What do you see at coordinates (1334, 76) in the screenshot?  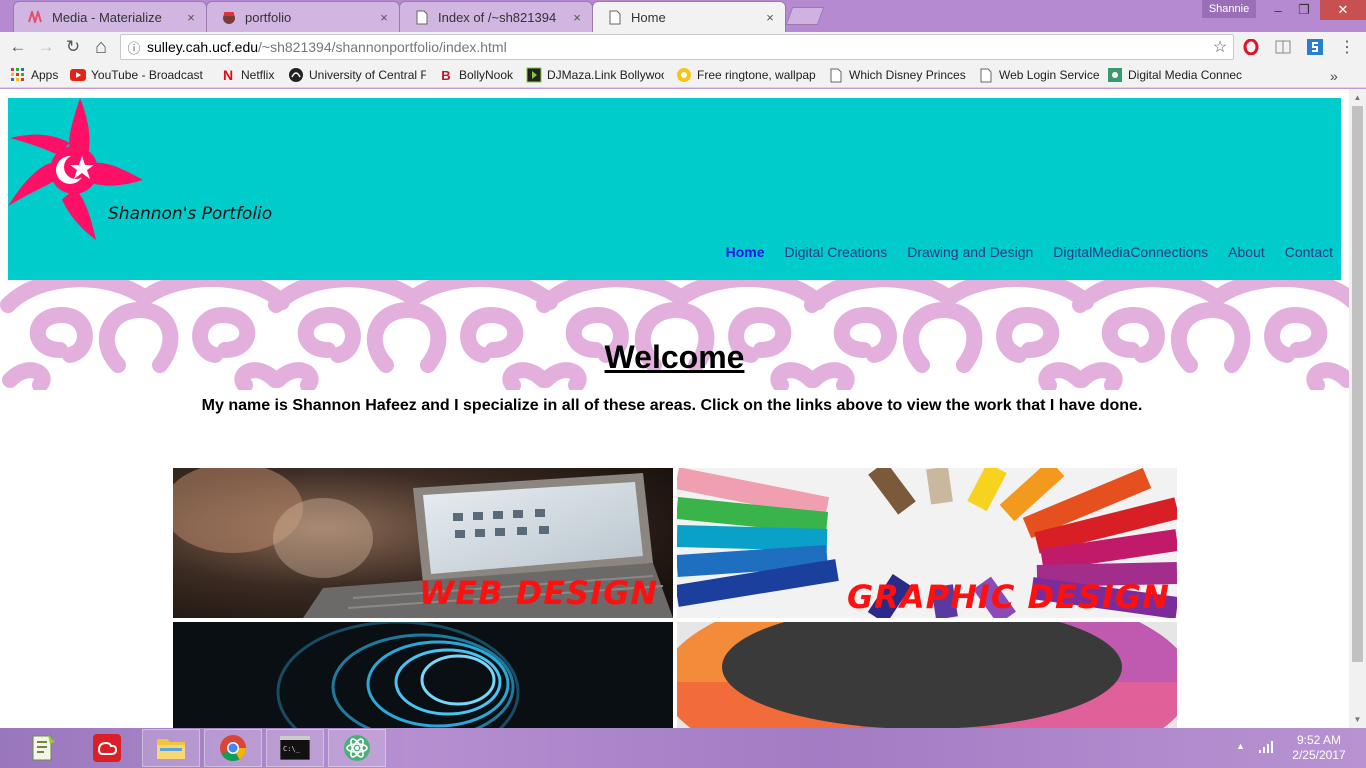 I see `bookmarks-overflow-icon: »` at bounding box center [1334, 76].